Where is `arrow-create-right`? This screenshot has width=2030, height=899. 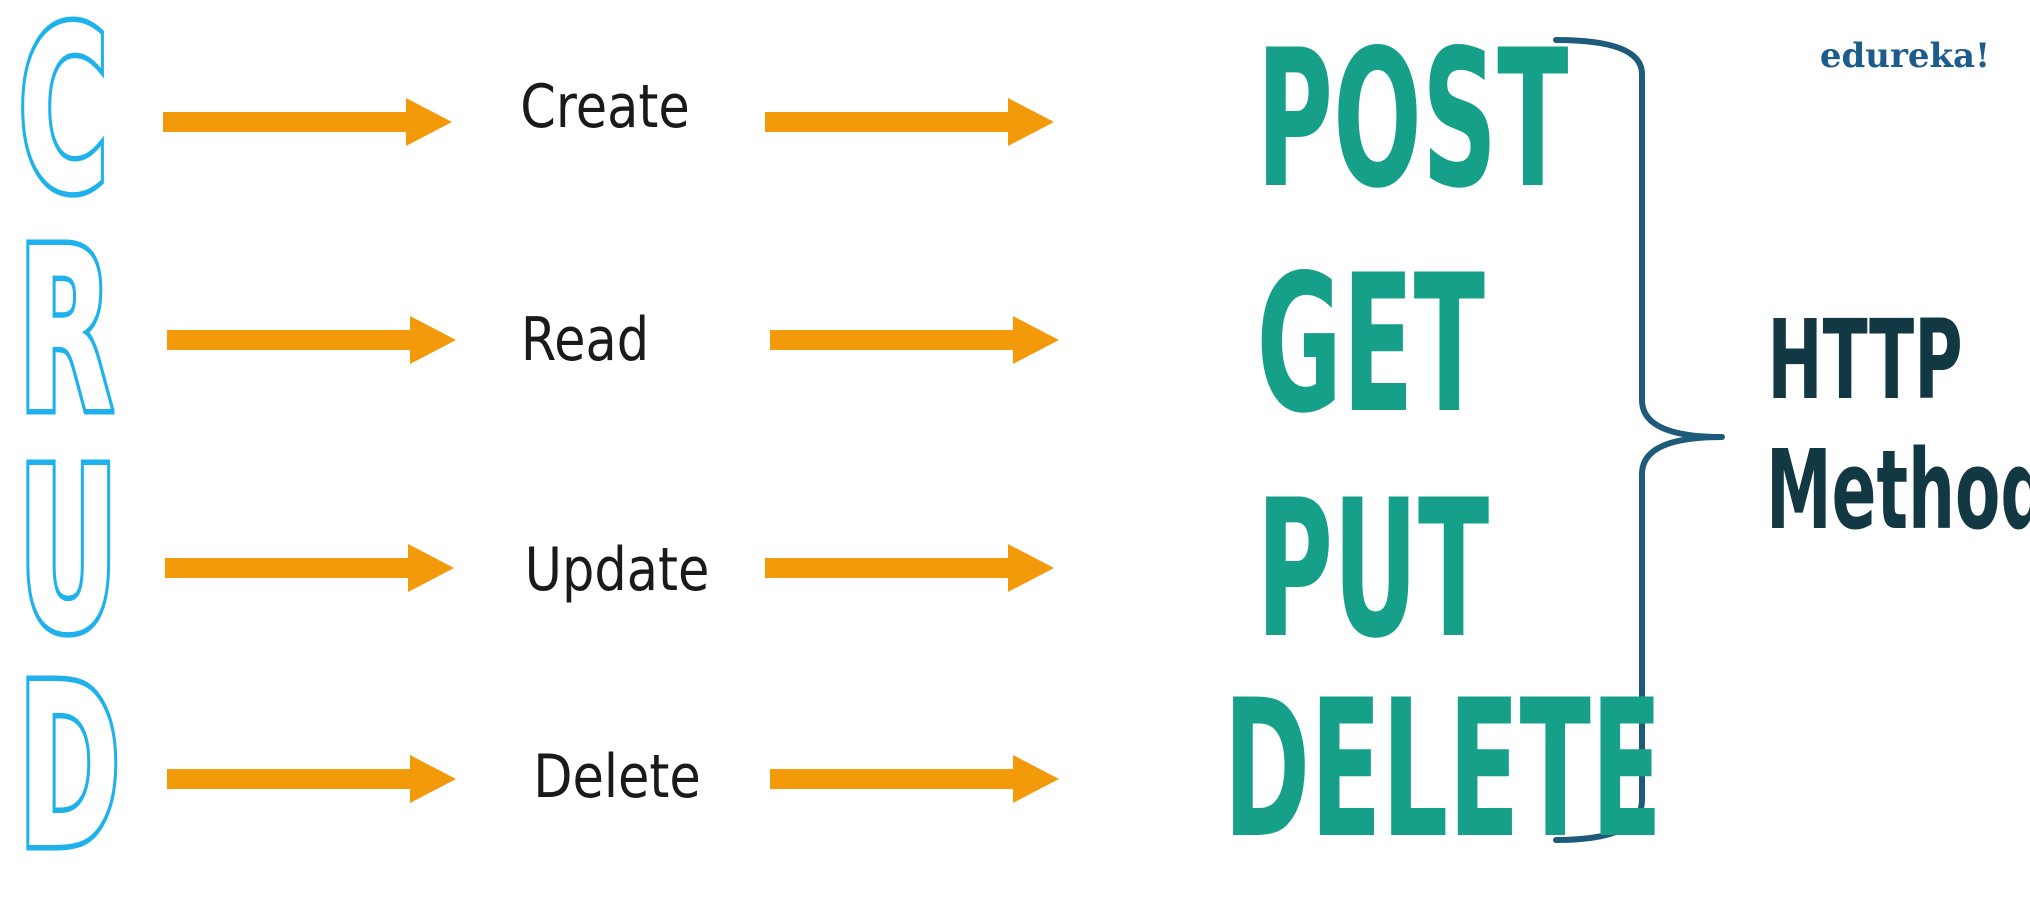 arrow-create-right is located at coordinates (909, 122).